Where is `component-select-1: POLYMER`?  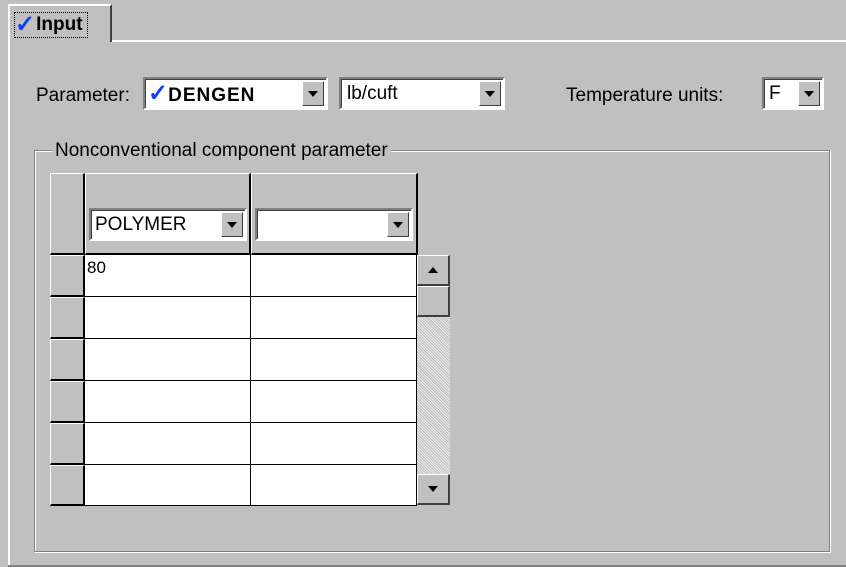
component-select-1: POLYMER is located at coordinates (168, 224).